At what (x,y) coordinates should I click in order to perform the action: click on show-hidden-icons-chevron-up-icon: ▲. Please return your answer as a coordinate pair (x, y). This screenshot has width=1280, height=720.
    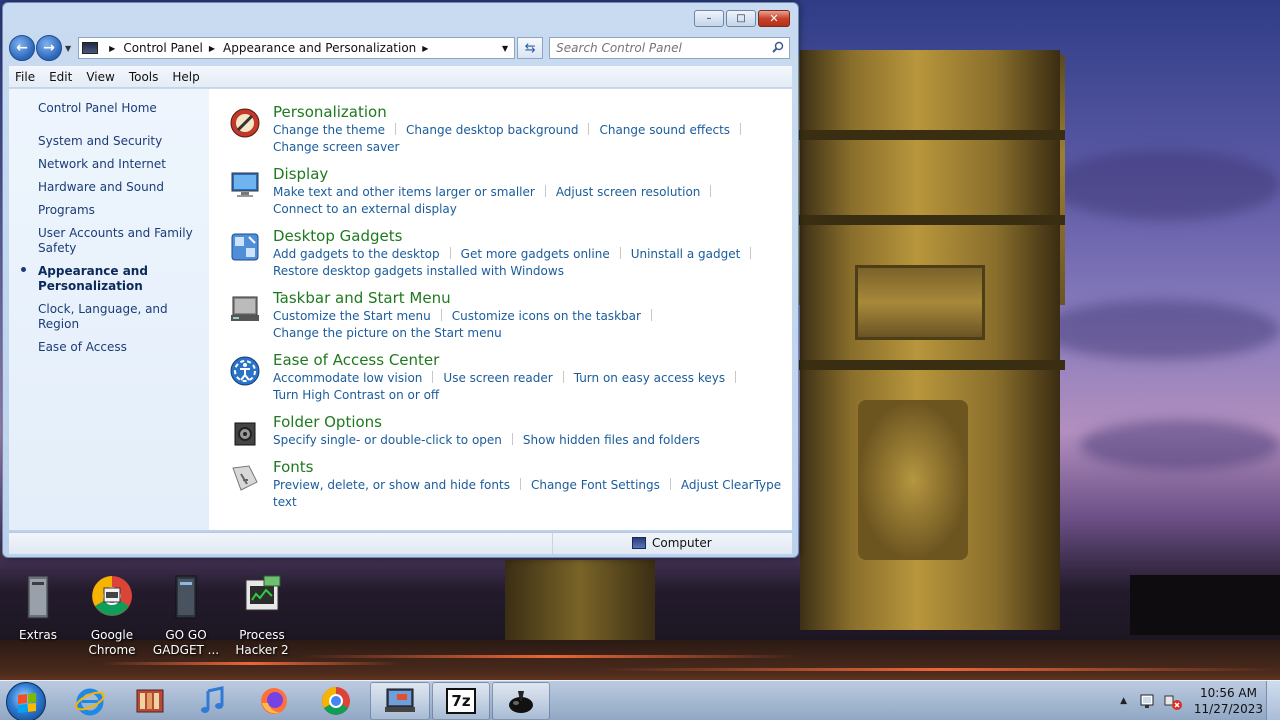
    Looking at the image, I should click on (1123, 701).